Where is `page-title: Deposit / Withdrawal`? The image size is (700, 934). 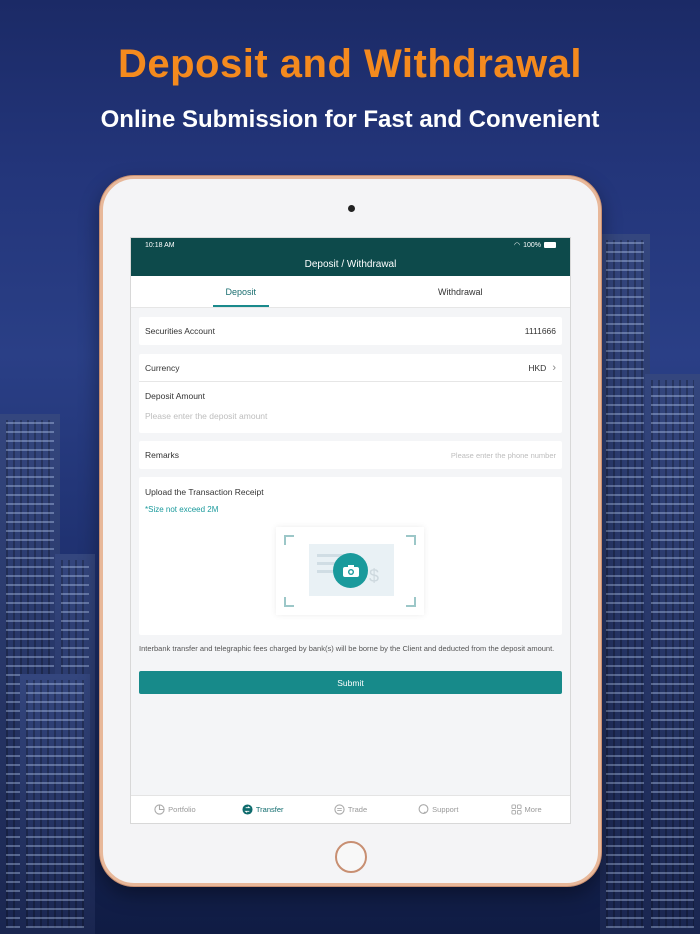
page-title: Deposit / Withdrawal is located at coordinates (350, 264).